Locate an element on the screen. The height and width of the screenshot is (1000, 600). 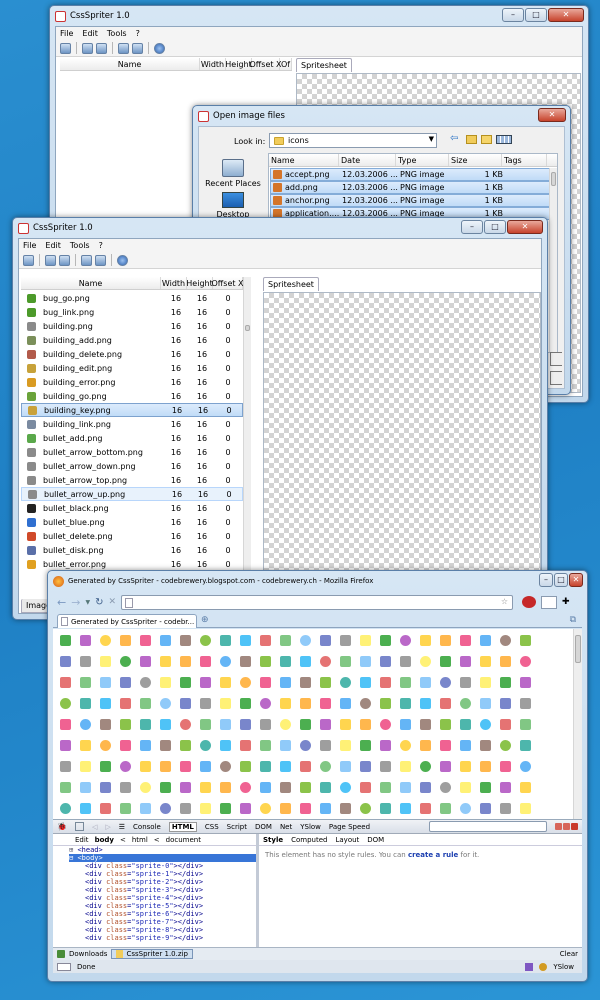
ff-close-icon: ✕ is located at coordinates (576, 580).